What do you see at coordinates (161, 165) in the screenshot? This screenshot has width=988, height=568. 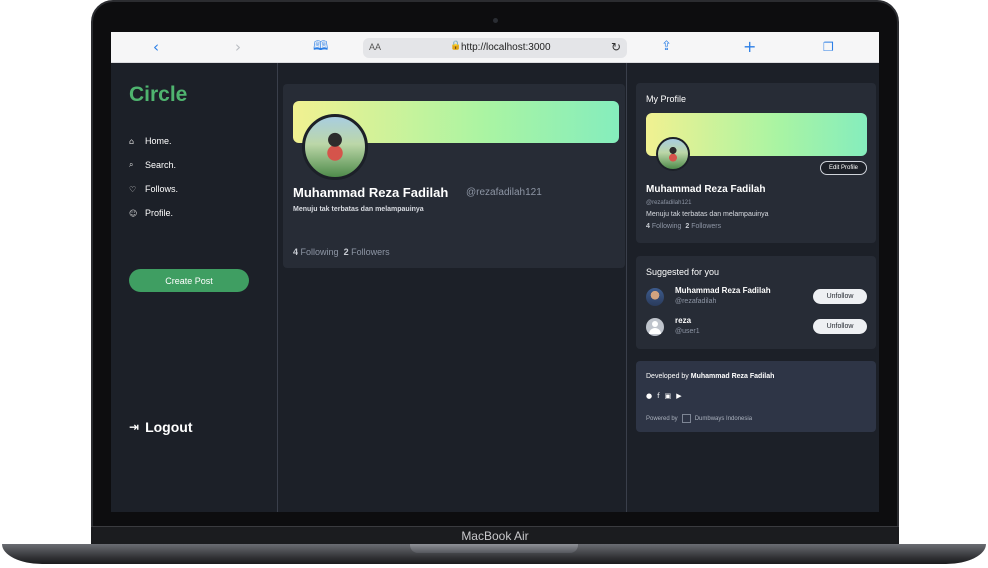 I see `sidebar-item-label: Search.` at bounding box center [161, 165].